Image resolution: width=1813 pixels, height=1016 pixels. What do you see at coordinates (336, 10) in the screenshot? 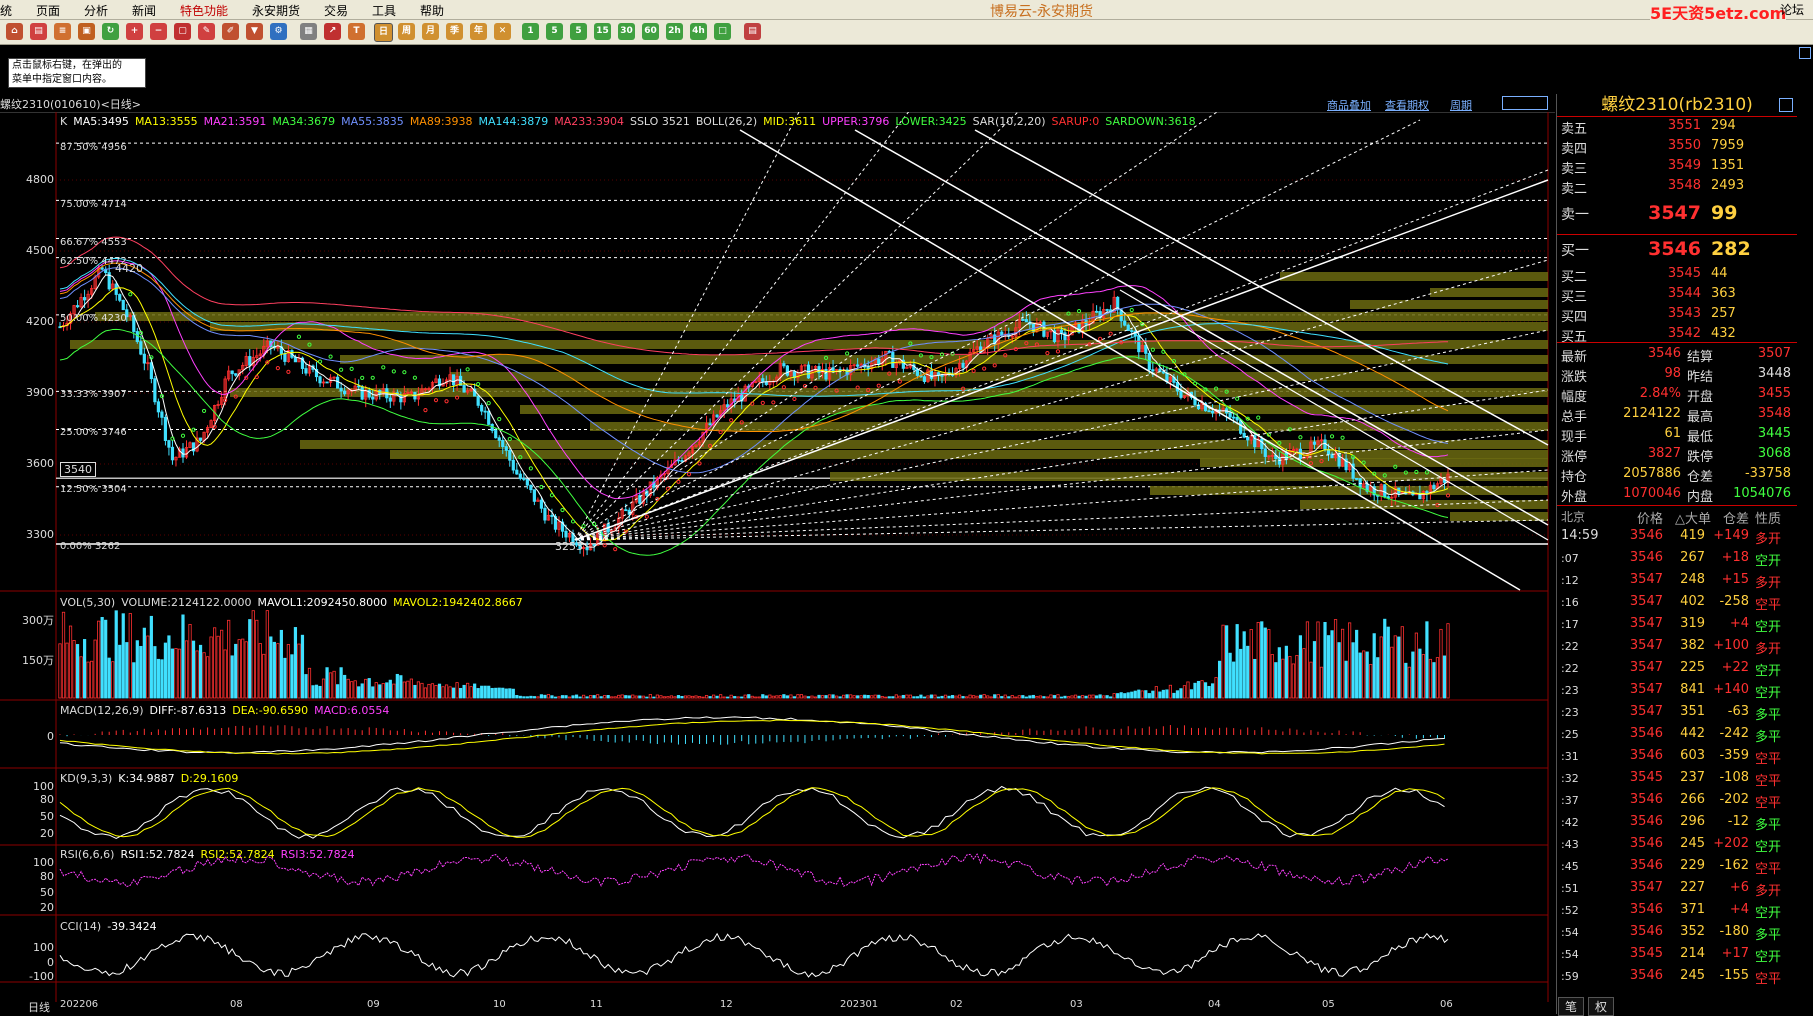
I see `menu-trade: 交易` at bounding box center [336, 10].